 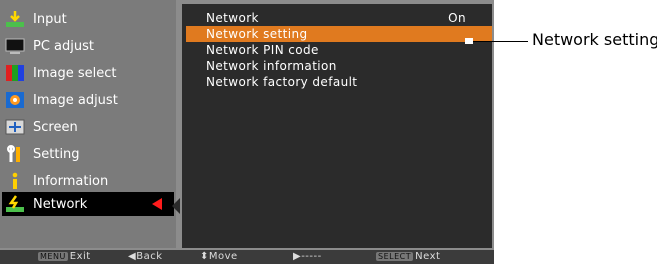 I want to click on image-adjust-icon, so click(x=15, y=100).